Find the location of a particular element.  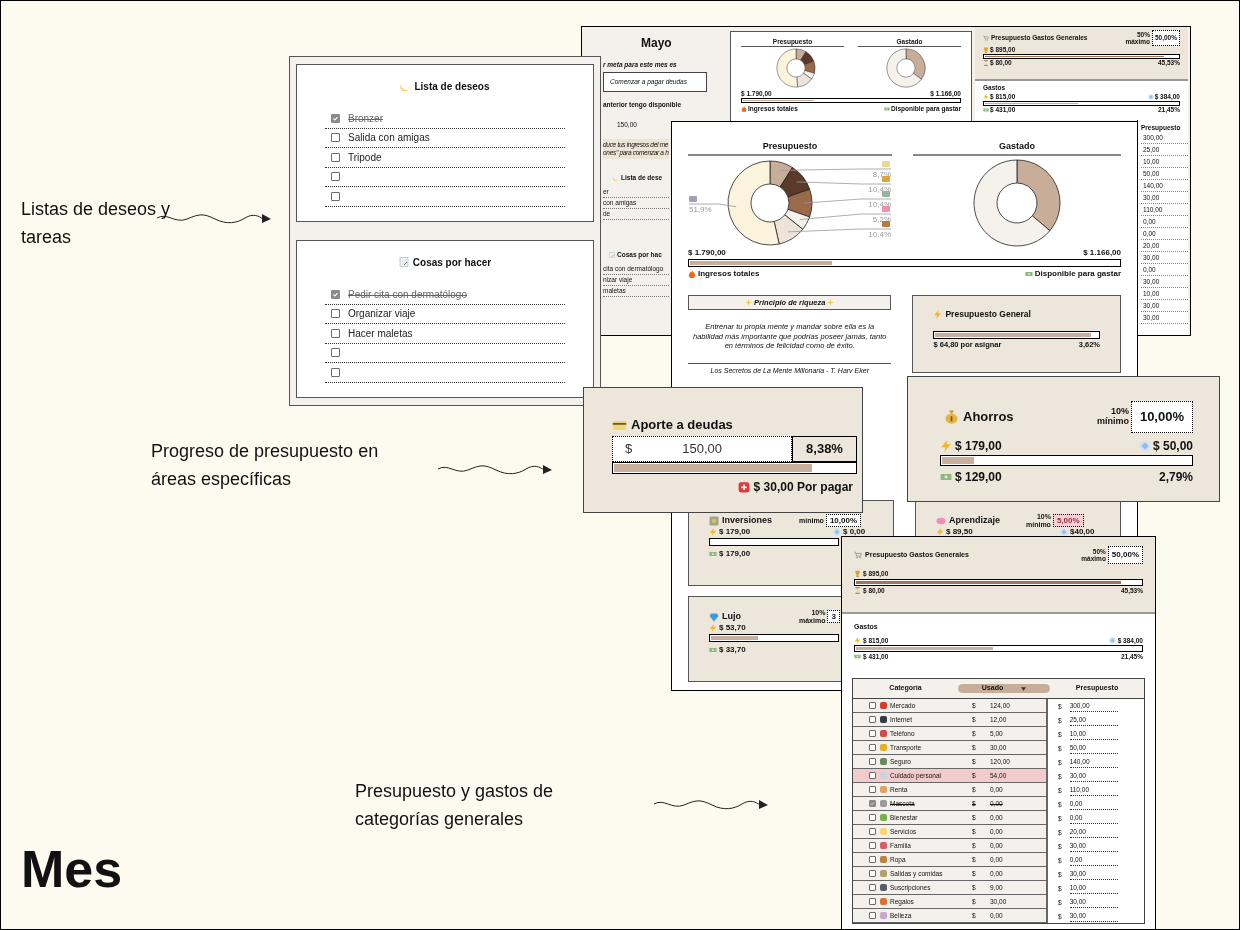

donut-slice is located at coordinates (800, 203).